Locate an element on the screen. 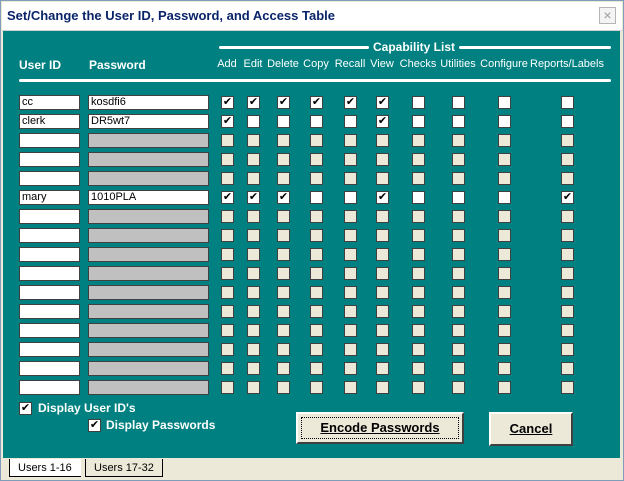 This screenshot has width=624, height=481. tab-users-1-16: Users 1-16 is located at coordinates (45, 468).